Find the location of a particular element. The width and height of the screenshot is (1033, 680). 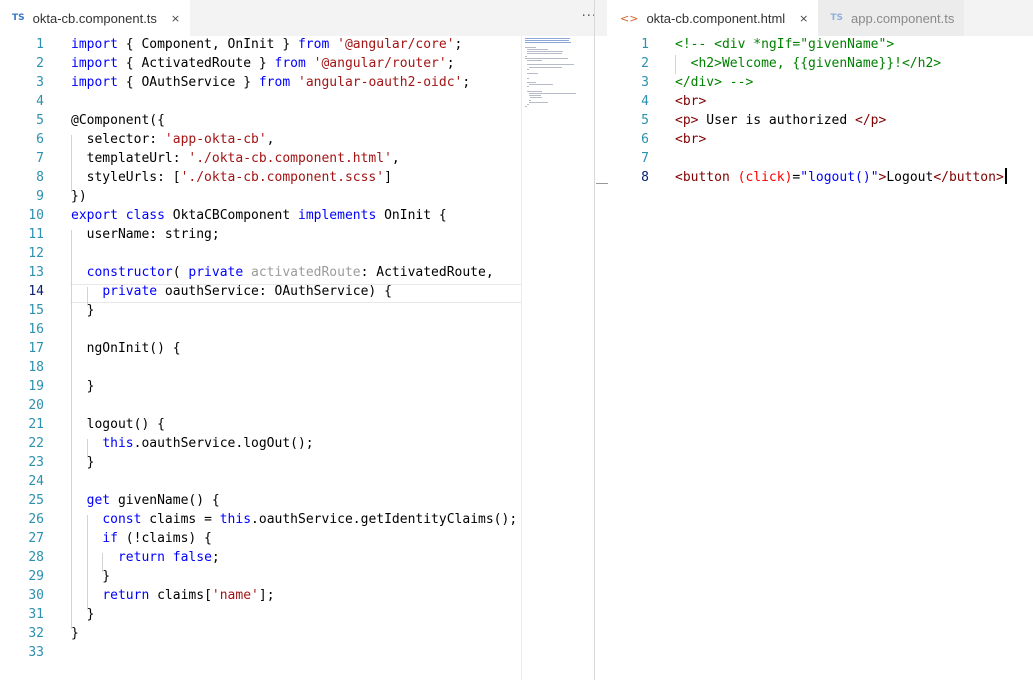

line-number: 17 is located at coordinates (36, 348).